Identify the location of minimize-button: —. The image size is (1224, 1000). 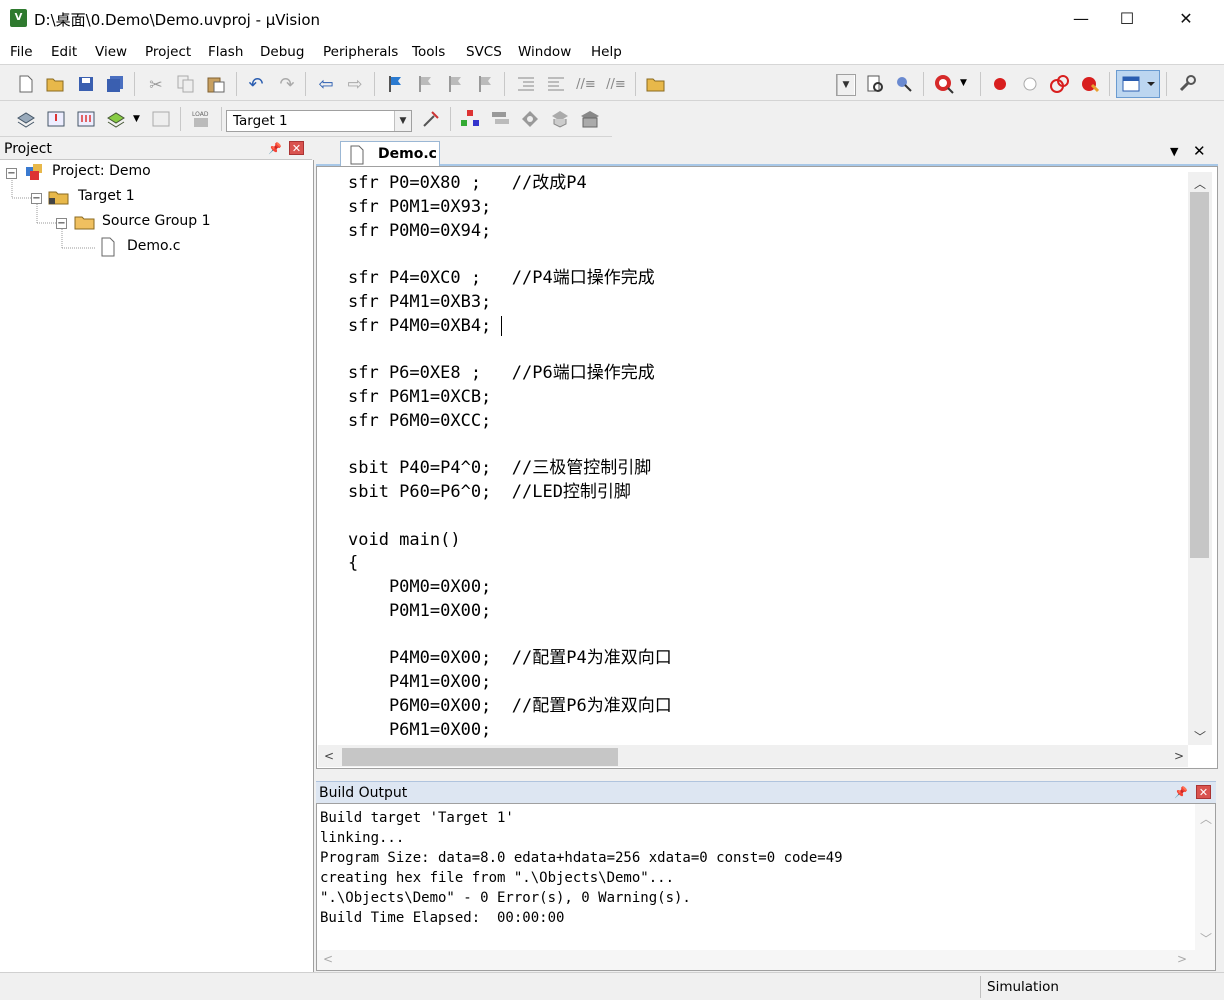
(1081, 19).